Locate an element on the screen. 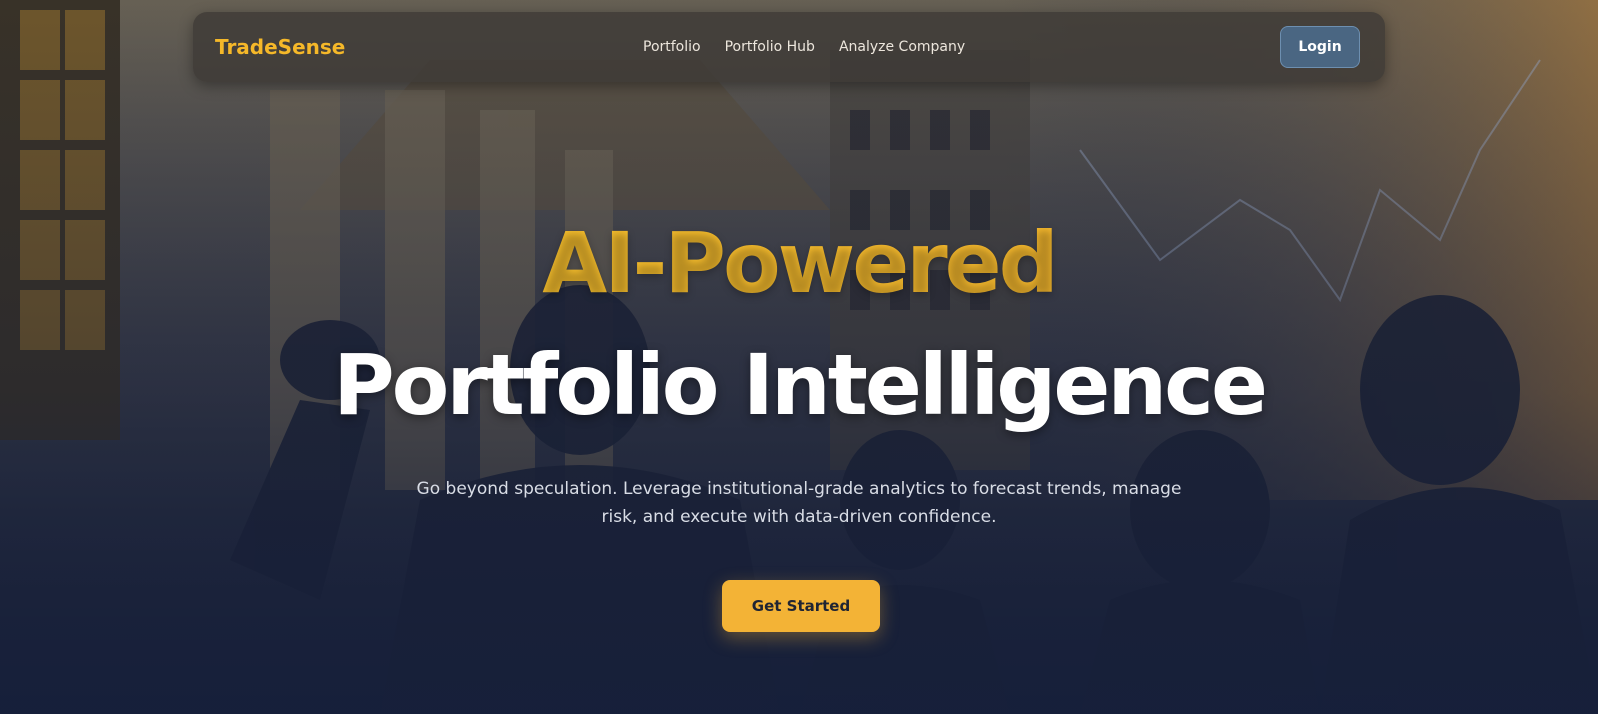 This screenshot has width=1598, height=714. nav-link-analyze-company: Analyze Company is located at coordinates (902, 47).